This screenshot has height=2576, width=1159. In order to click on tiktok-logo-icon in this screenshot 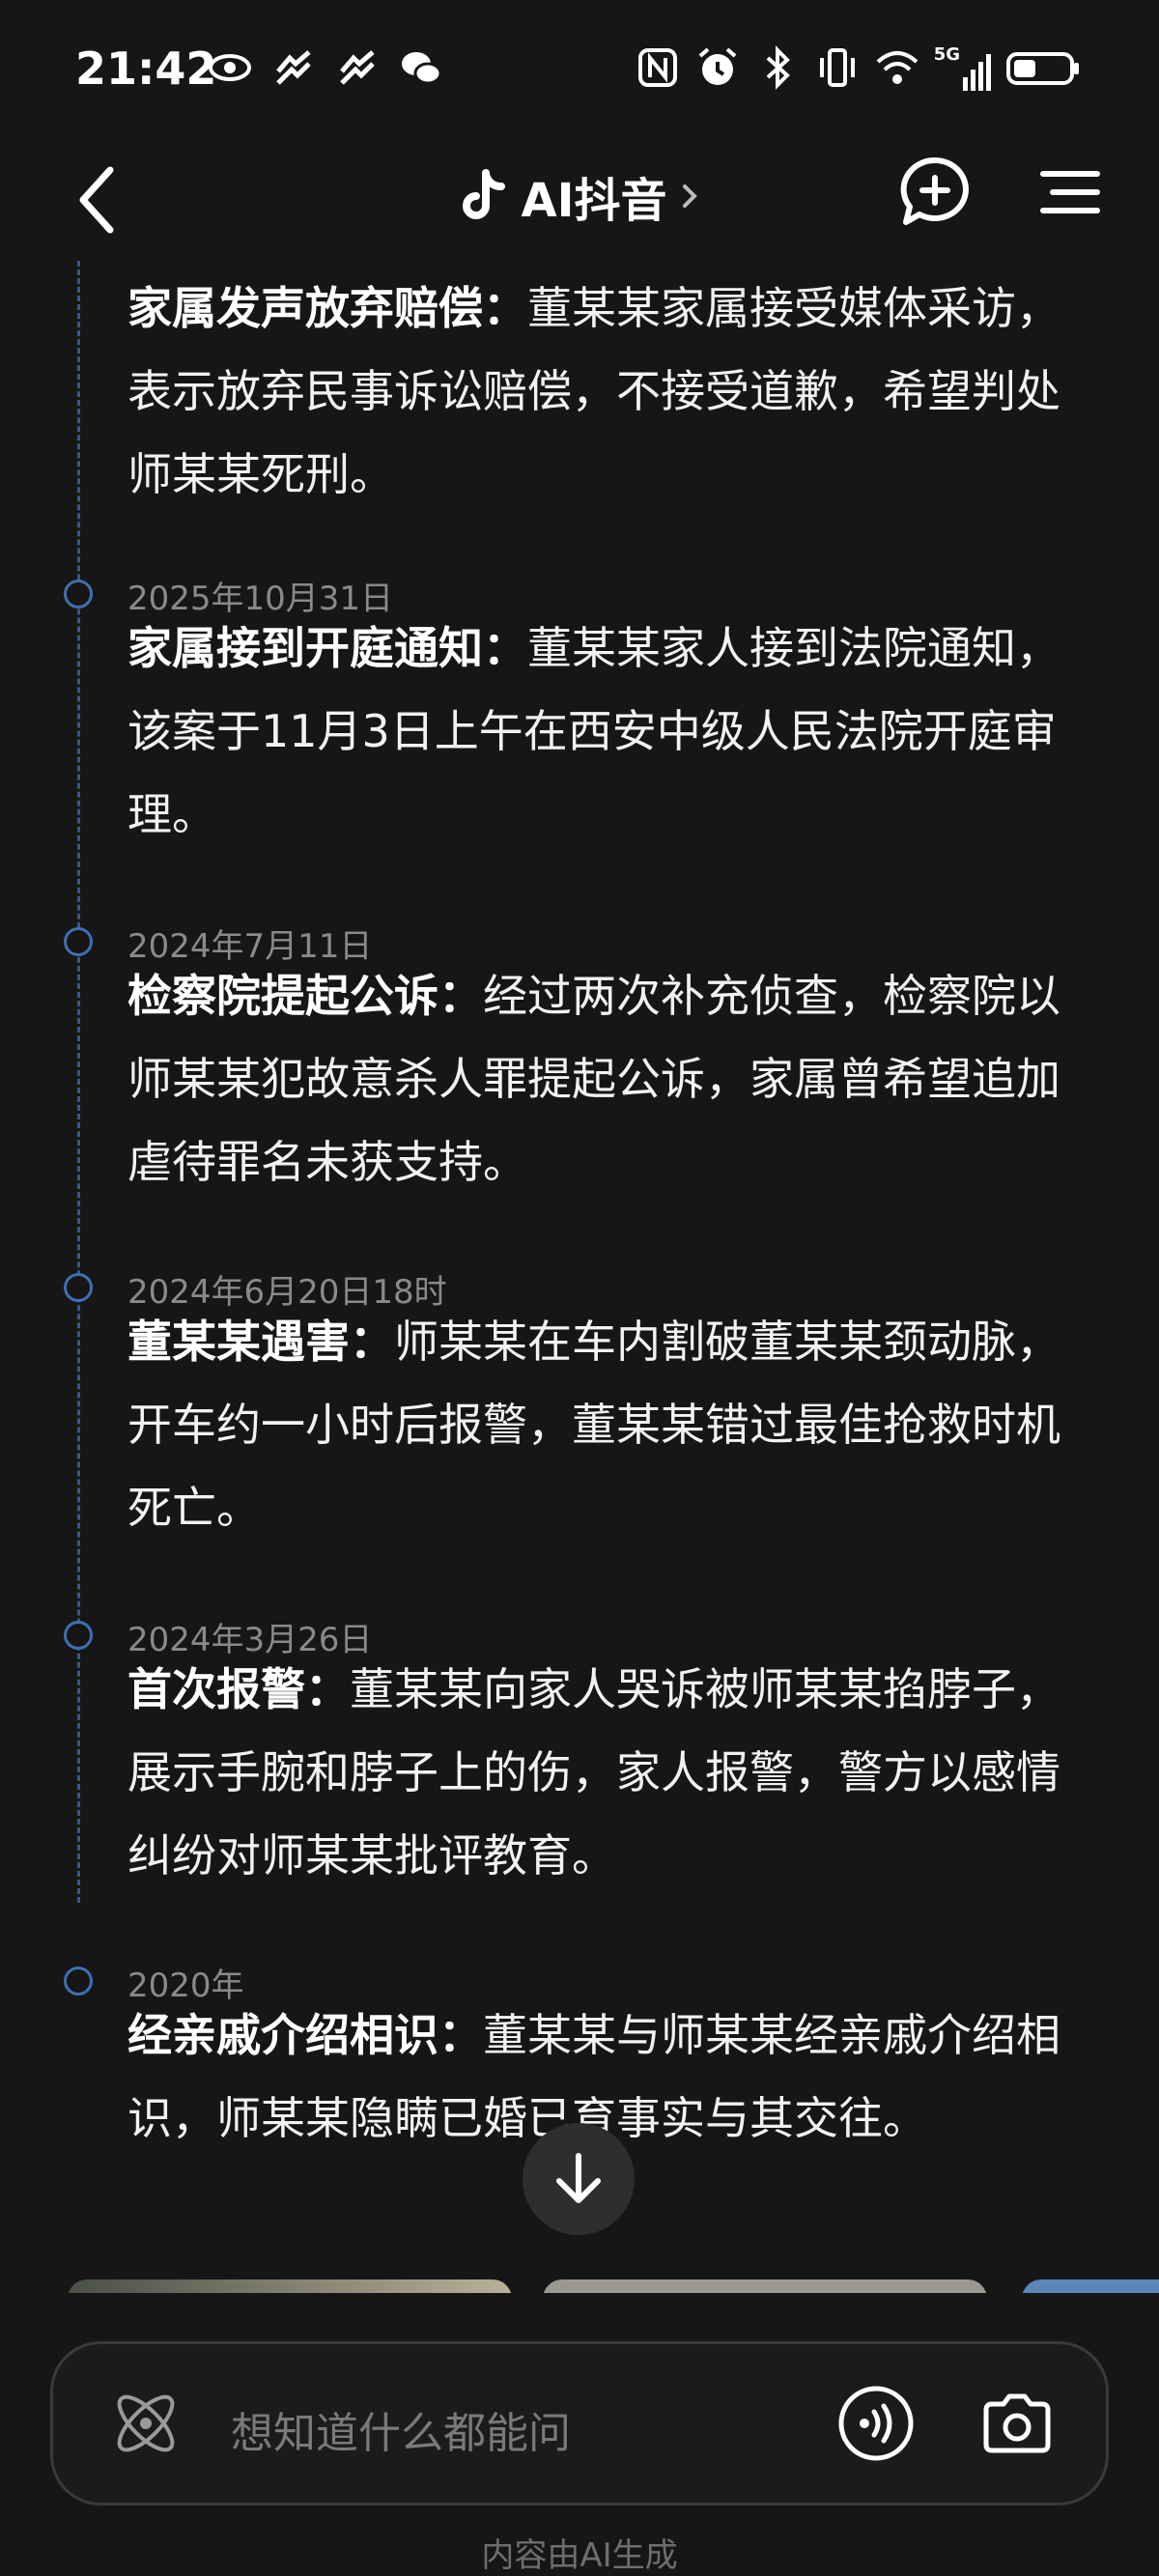, I will do `click(485, 194)`.